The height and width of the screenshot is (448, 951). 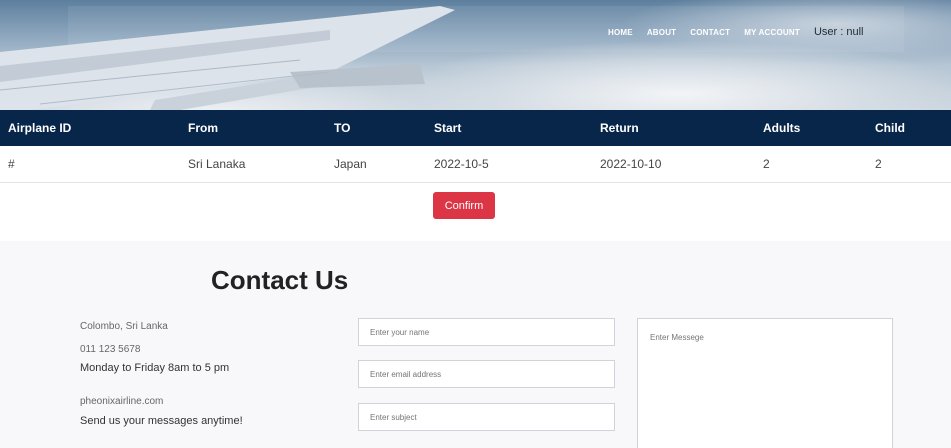 I want to click on column-header: Child, so click(x=890, y=128).